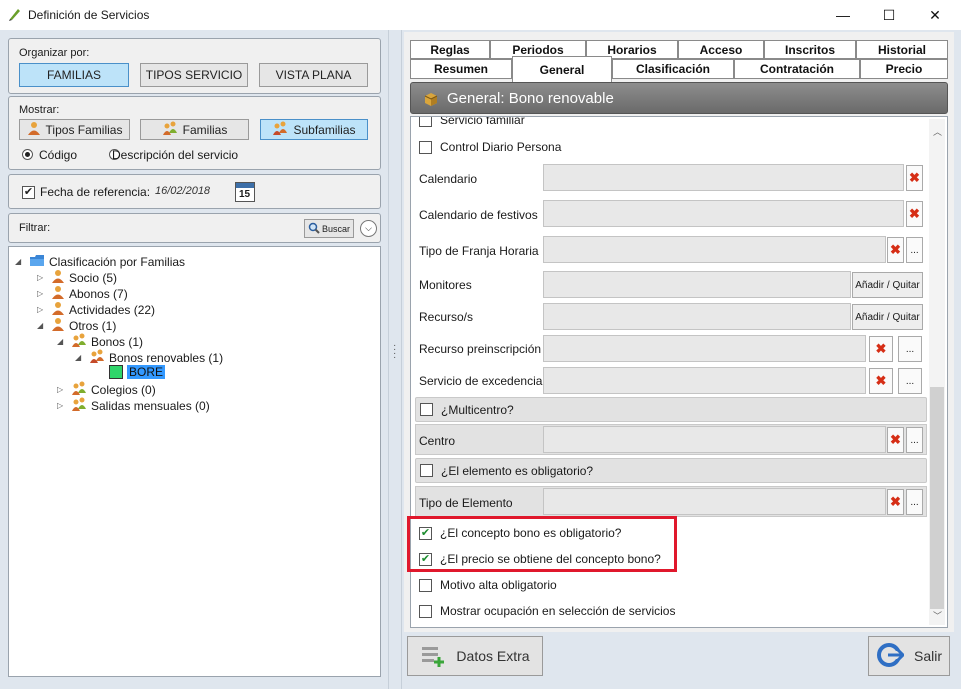  I want to click on tipos-servicio-button: TIPOS SERVICIO, so click(194, 75).